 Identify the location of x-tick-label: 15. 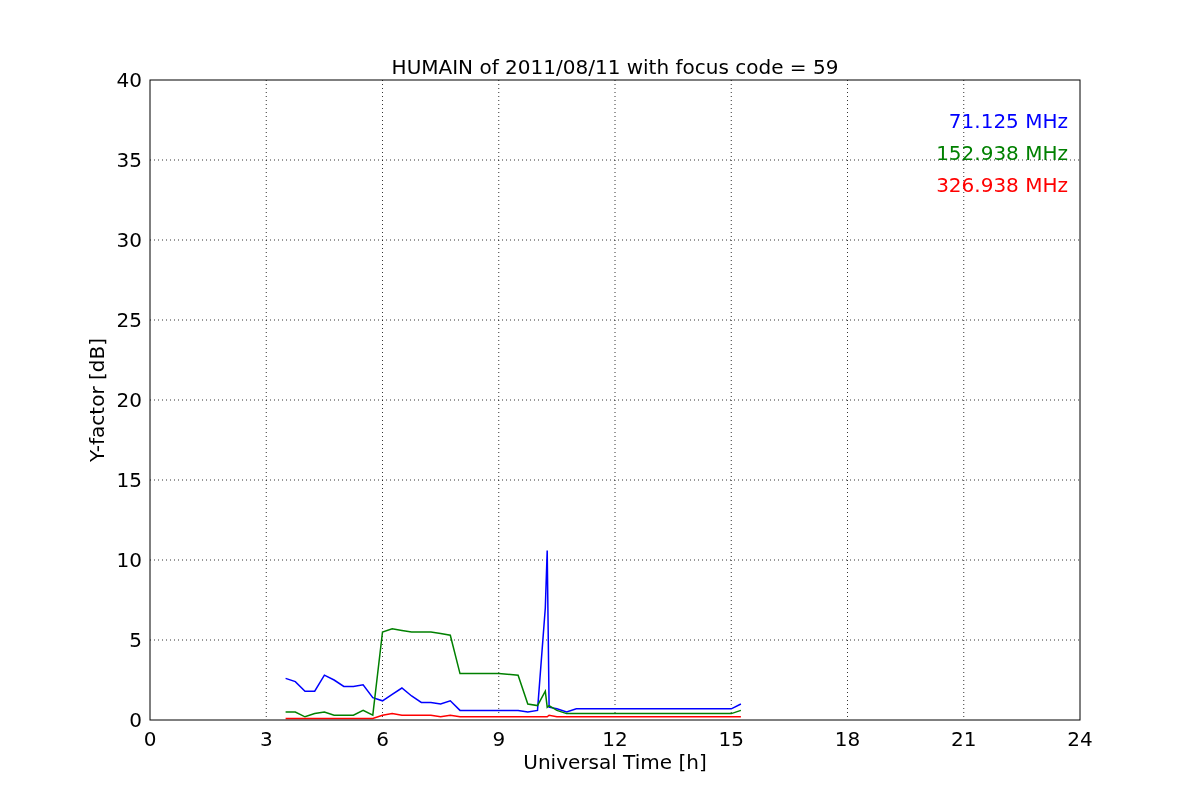
(731, 739).